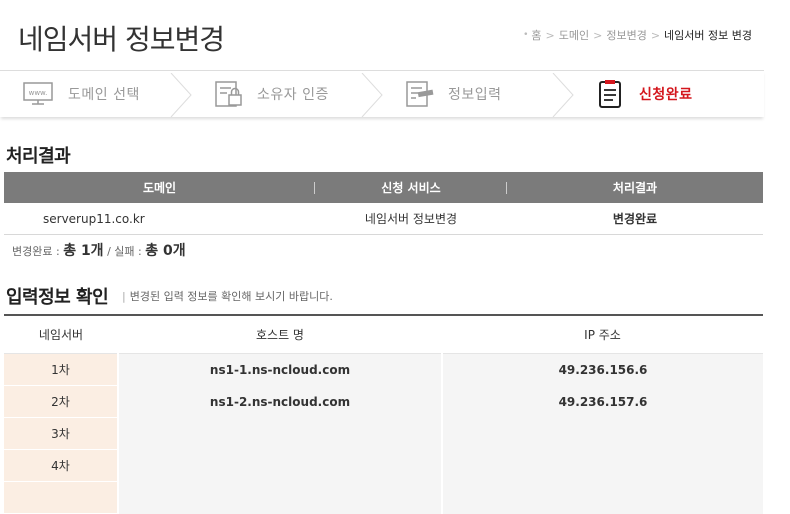 This screenshot has width=790, height=514. What do you see at coordinates (611, 94) in the screenshot?
I see `document-list-icon` at bounding box center [611, 94].